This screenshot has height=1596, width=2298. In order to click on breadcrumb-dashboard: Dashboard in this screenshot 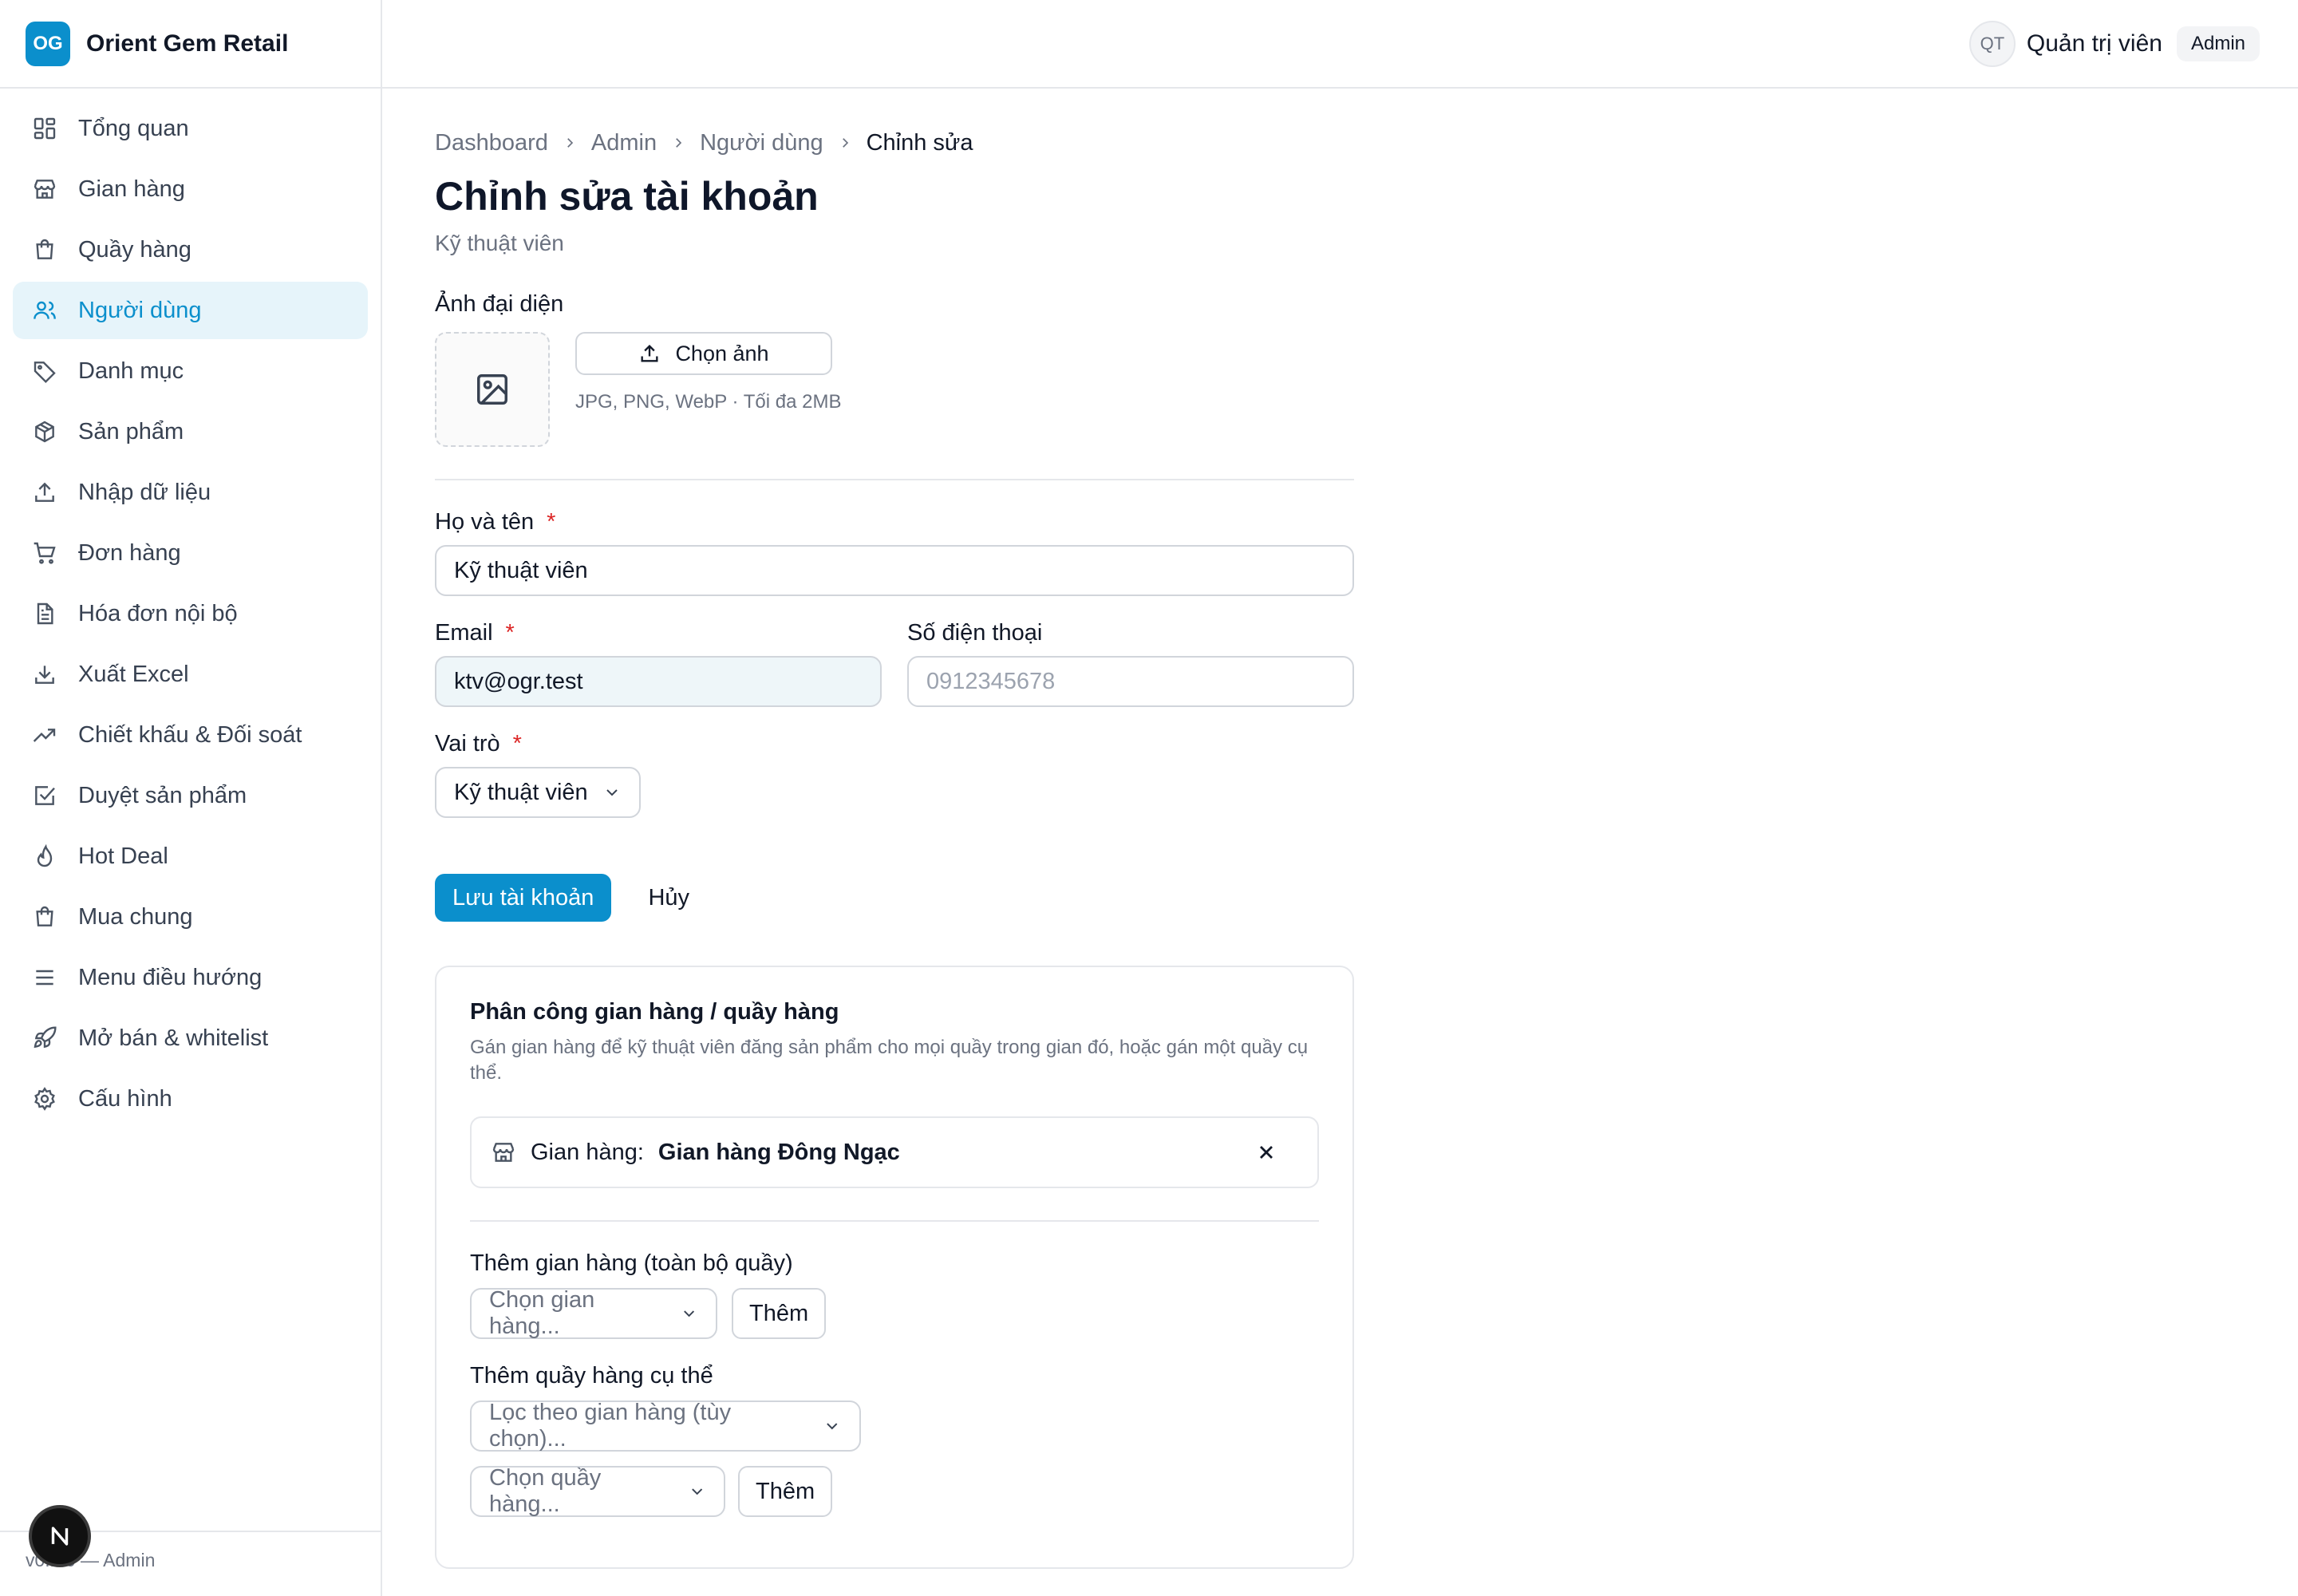, I will do `click(492, 143)`.